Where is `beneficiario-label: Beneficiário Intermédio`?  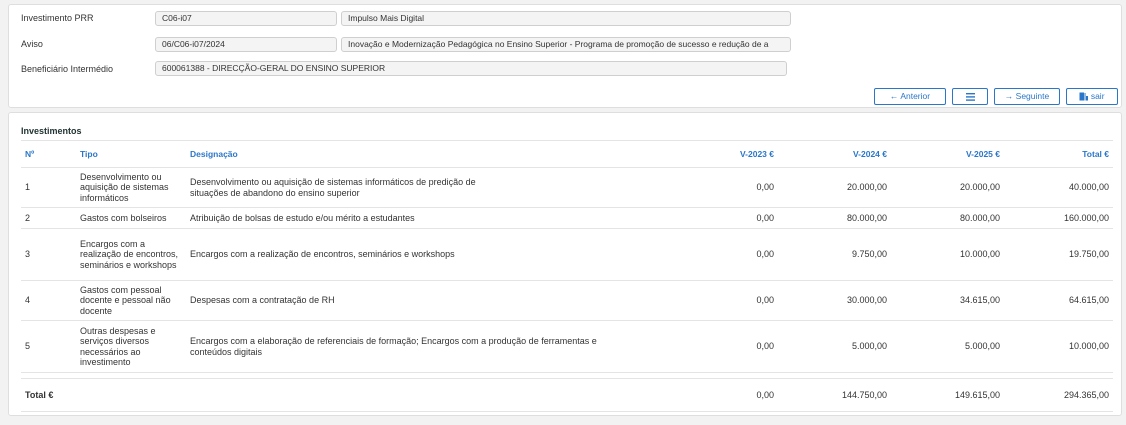
beneficiario-label: Beneficiário Intermédio is located at coordinates (67, 69).